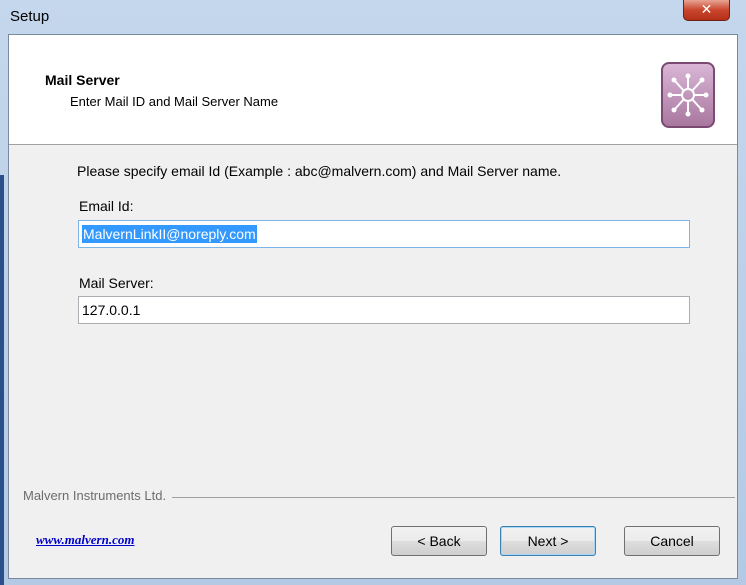 Image resolution: width=746 pixels, height=585 pixels. Describe the element at coordinates (174, 101) in the screenshot. I see `page-subtitle: Enter Mail ID and Mail Server Name` at that location.